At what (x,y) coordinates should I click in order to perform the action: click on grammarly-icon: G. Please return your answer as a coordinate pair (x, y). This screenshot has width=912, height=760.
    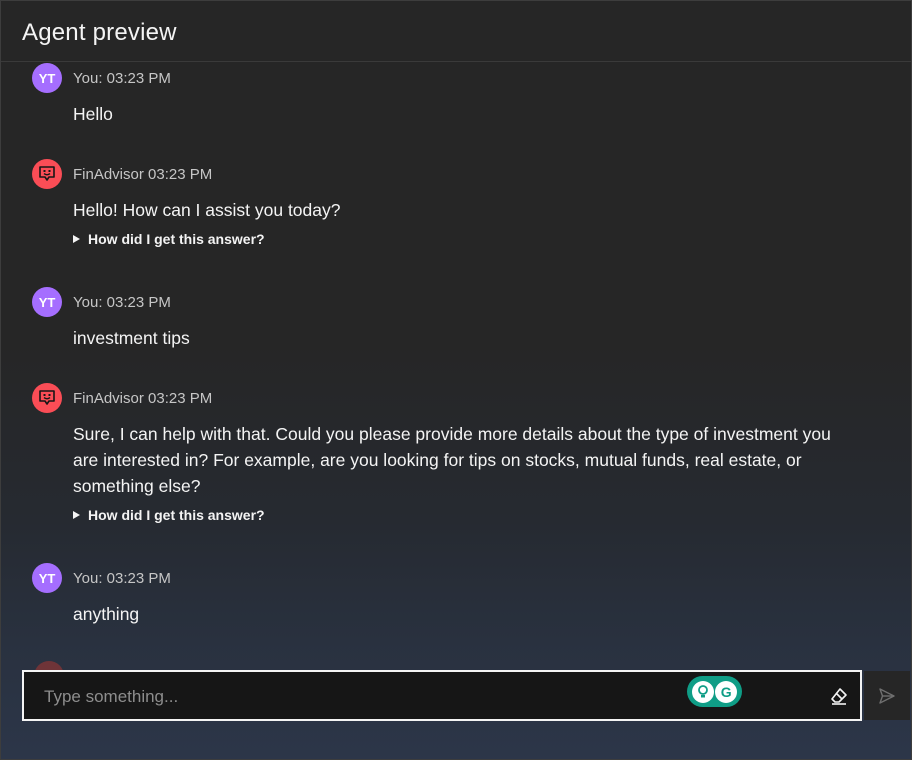
    Looking at the image, I should click on (726, 691).